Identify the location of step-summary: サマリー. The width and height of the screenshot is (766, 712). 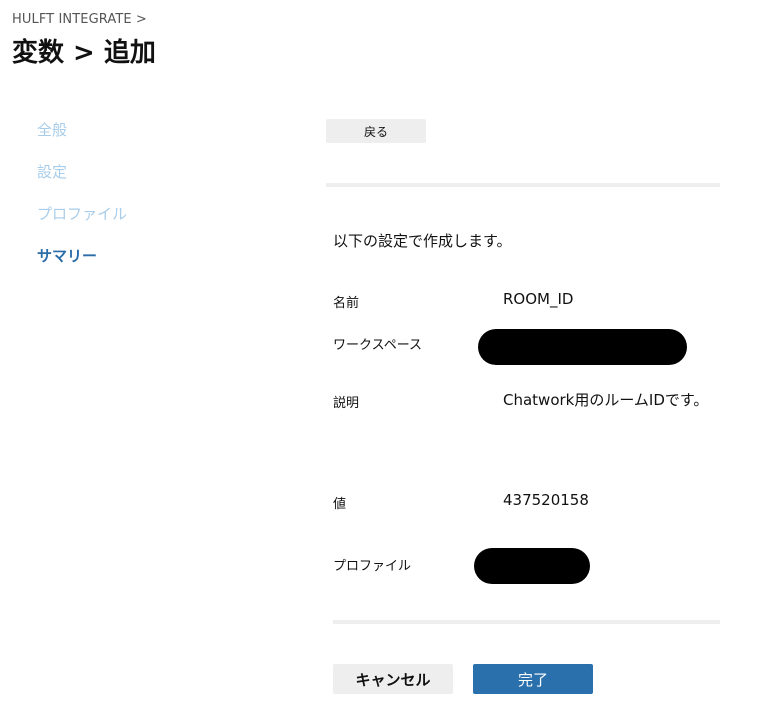
(82, 265).